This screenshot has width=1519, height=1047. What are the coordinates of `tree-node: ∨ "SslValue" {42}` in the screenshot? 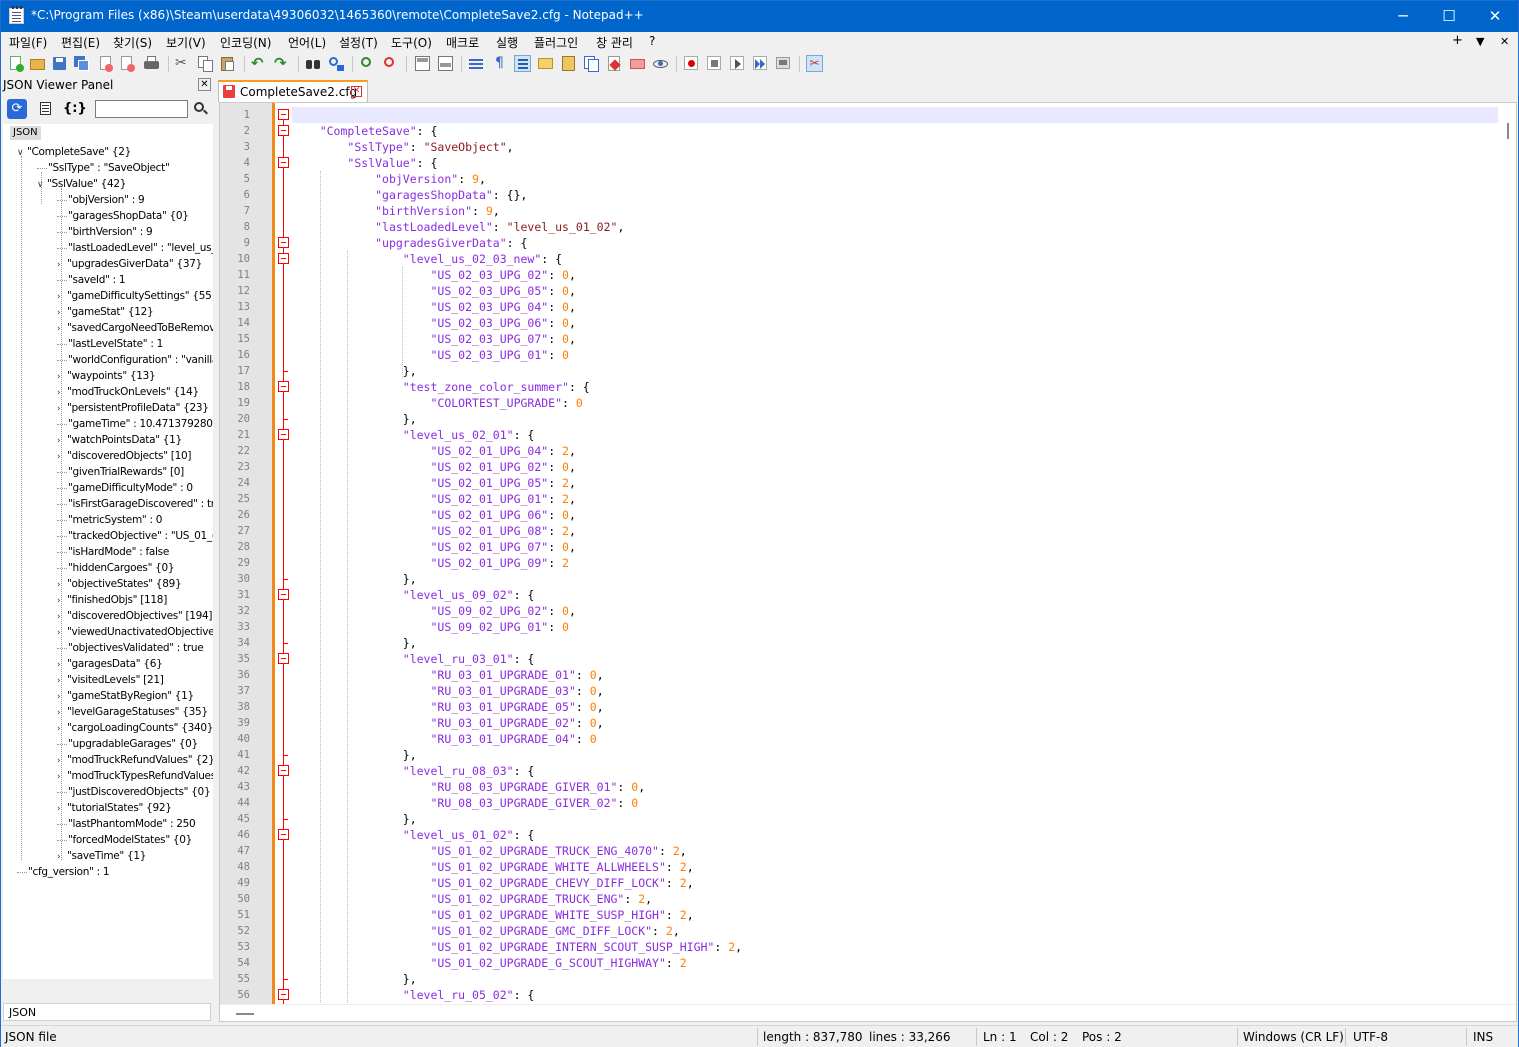 It's located at (81, 184).